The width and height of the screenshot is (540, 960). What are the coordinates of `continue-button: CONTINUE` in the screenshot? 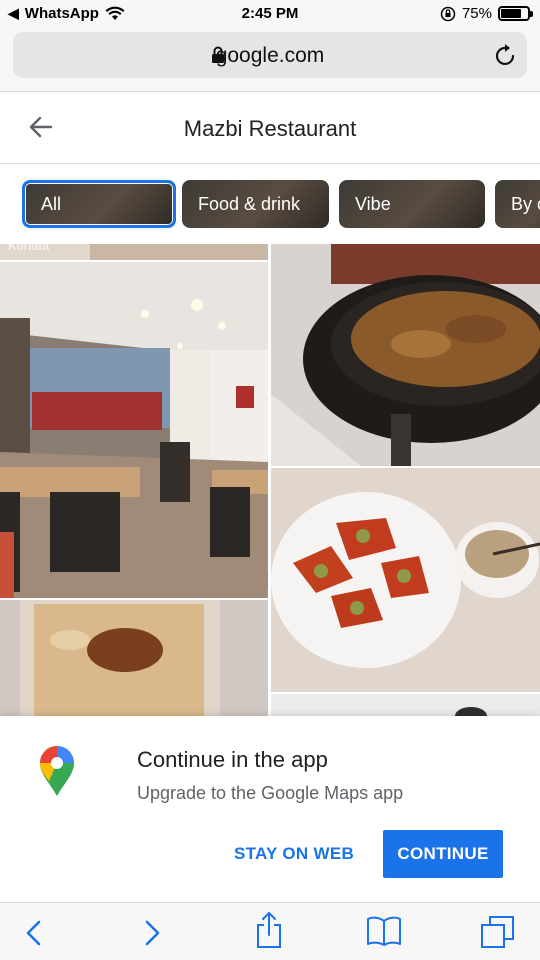 It's located at (443, 854).